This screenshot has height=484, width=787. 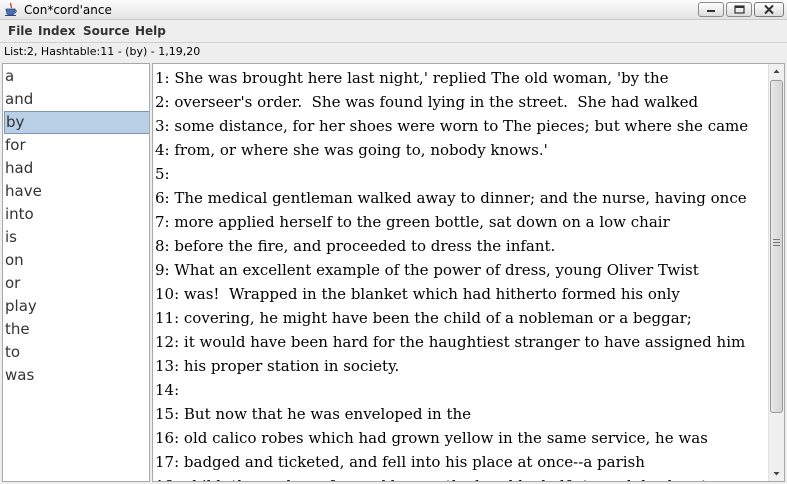 I want to click on vertical-scrollbar, so click(x=776, y=272).